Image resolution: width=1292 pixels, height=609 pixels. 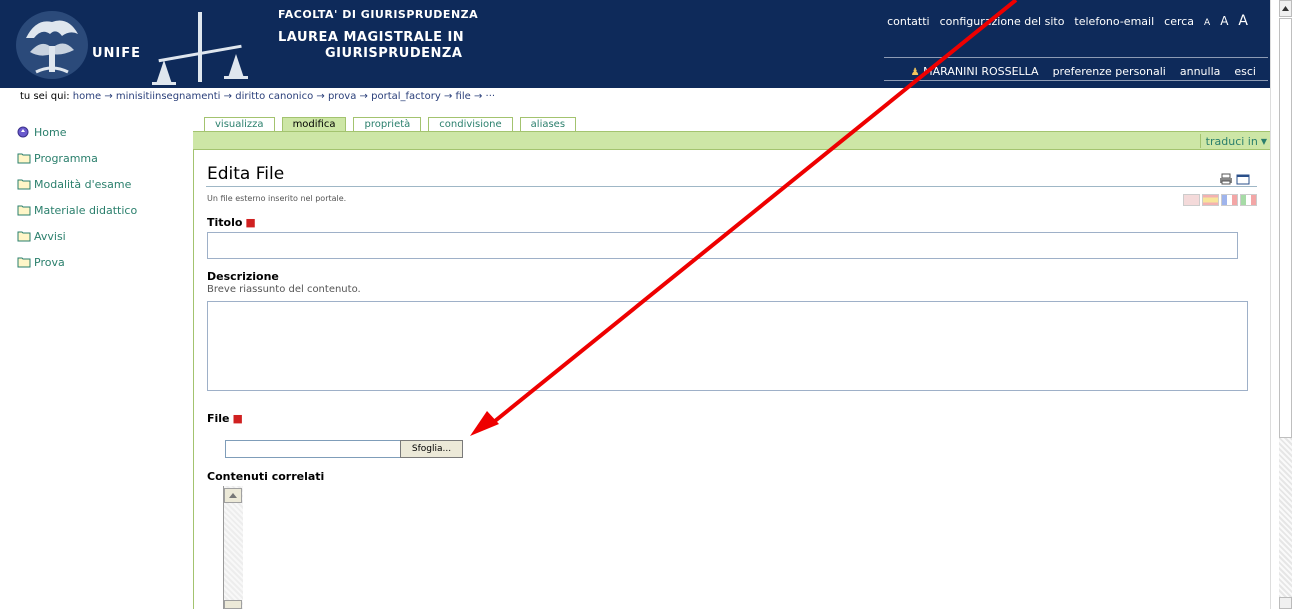 What do you see at coordinates (239, 124) in the screenshot?
I see `tab-visualizza: visualizza` at bounding box center [239, 124].